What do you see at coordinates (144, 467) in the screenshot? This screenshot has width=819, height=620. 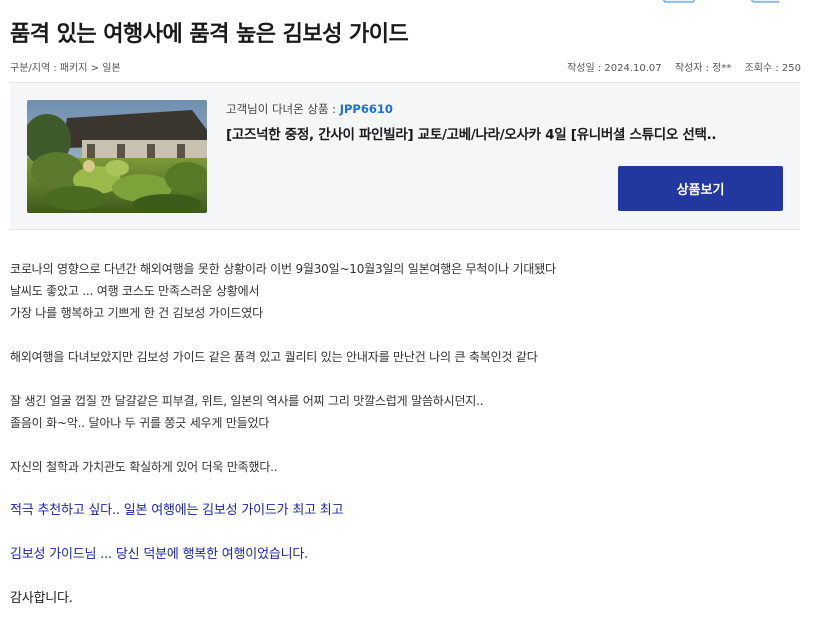 I see `paragraph-line: 자신의 철학과 가치관도 확실하게 있어 더욱 만족했다..` at bounding box center [144, 467].